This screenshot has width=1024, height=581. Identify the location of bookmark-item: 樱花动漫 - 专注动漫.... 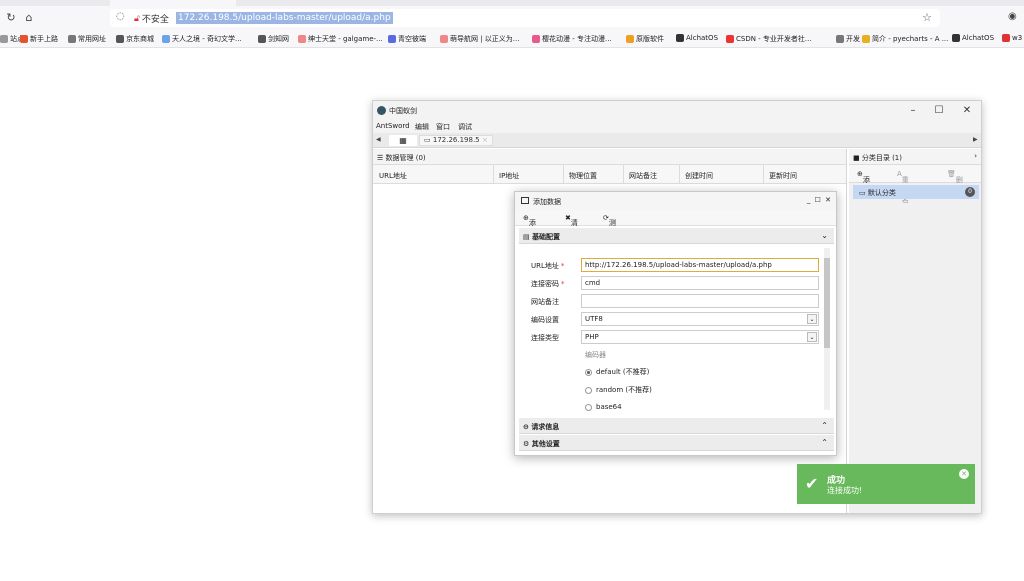
(572, 39).